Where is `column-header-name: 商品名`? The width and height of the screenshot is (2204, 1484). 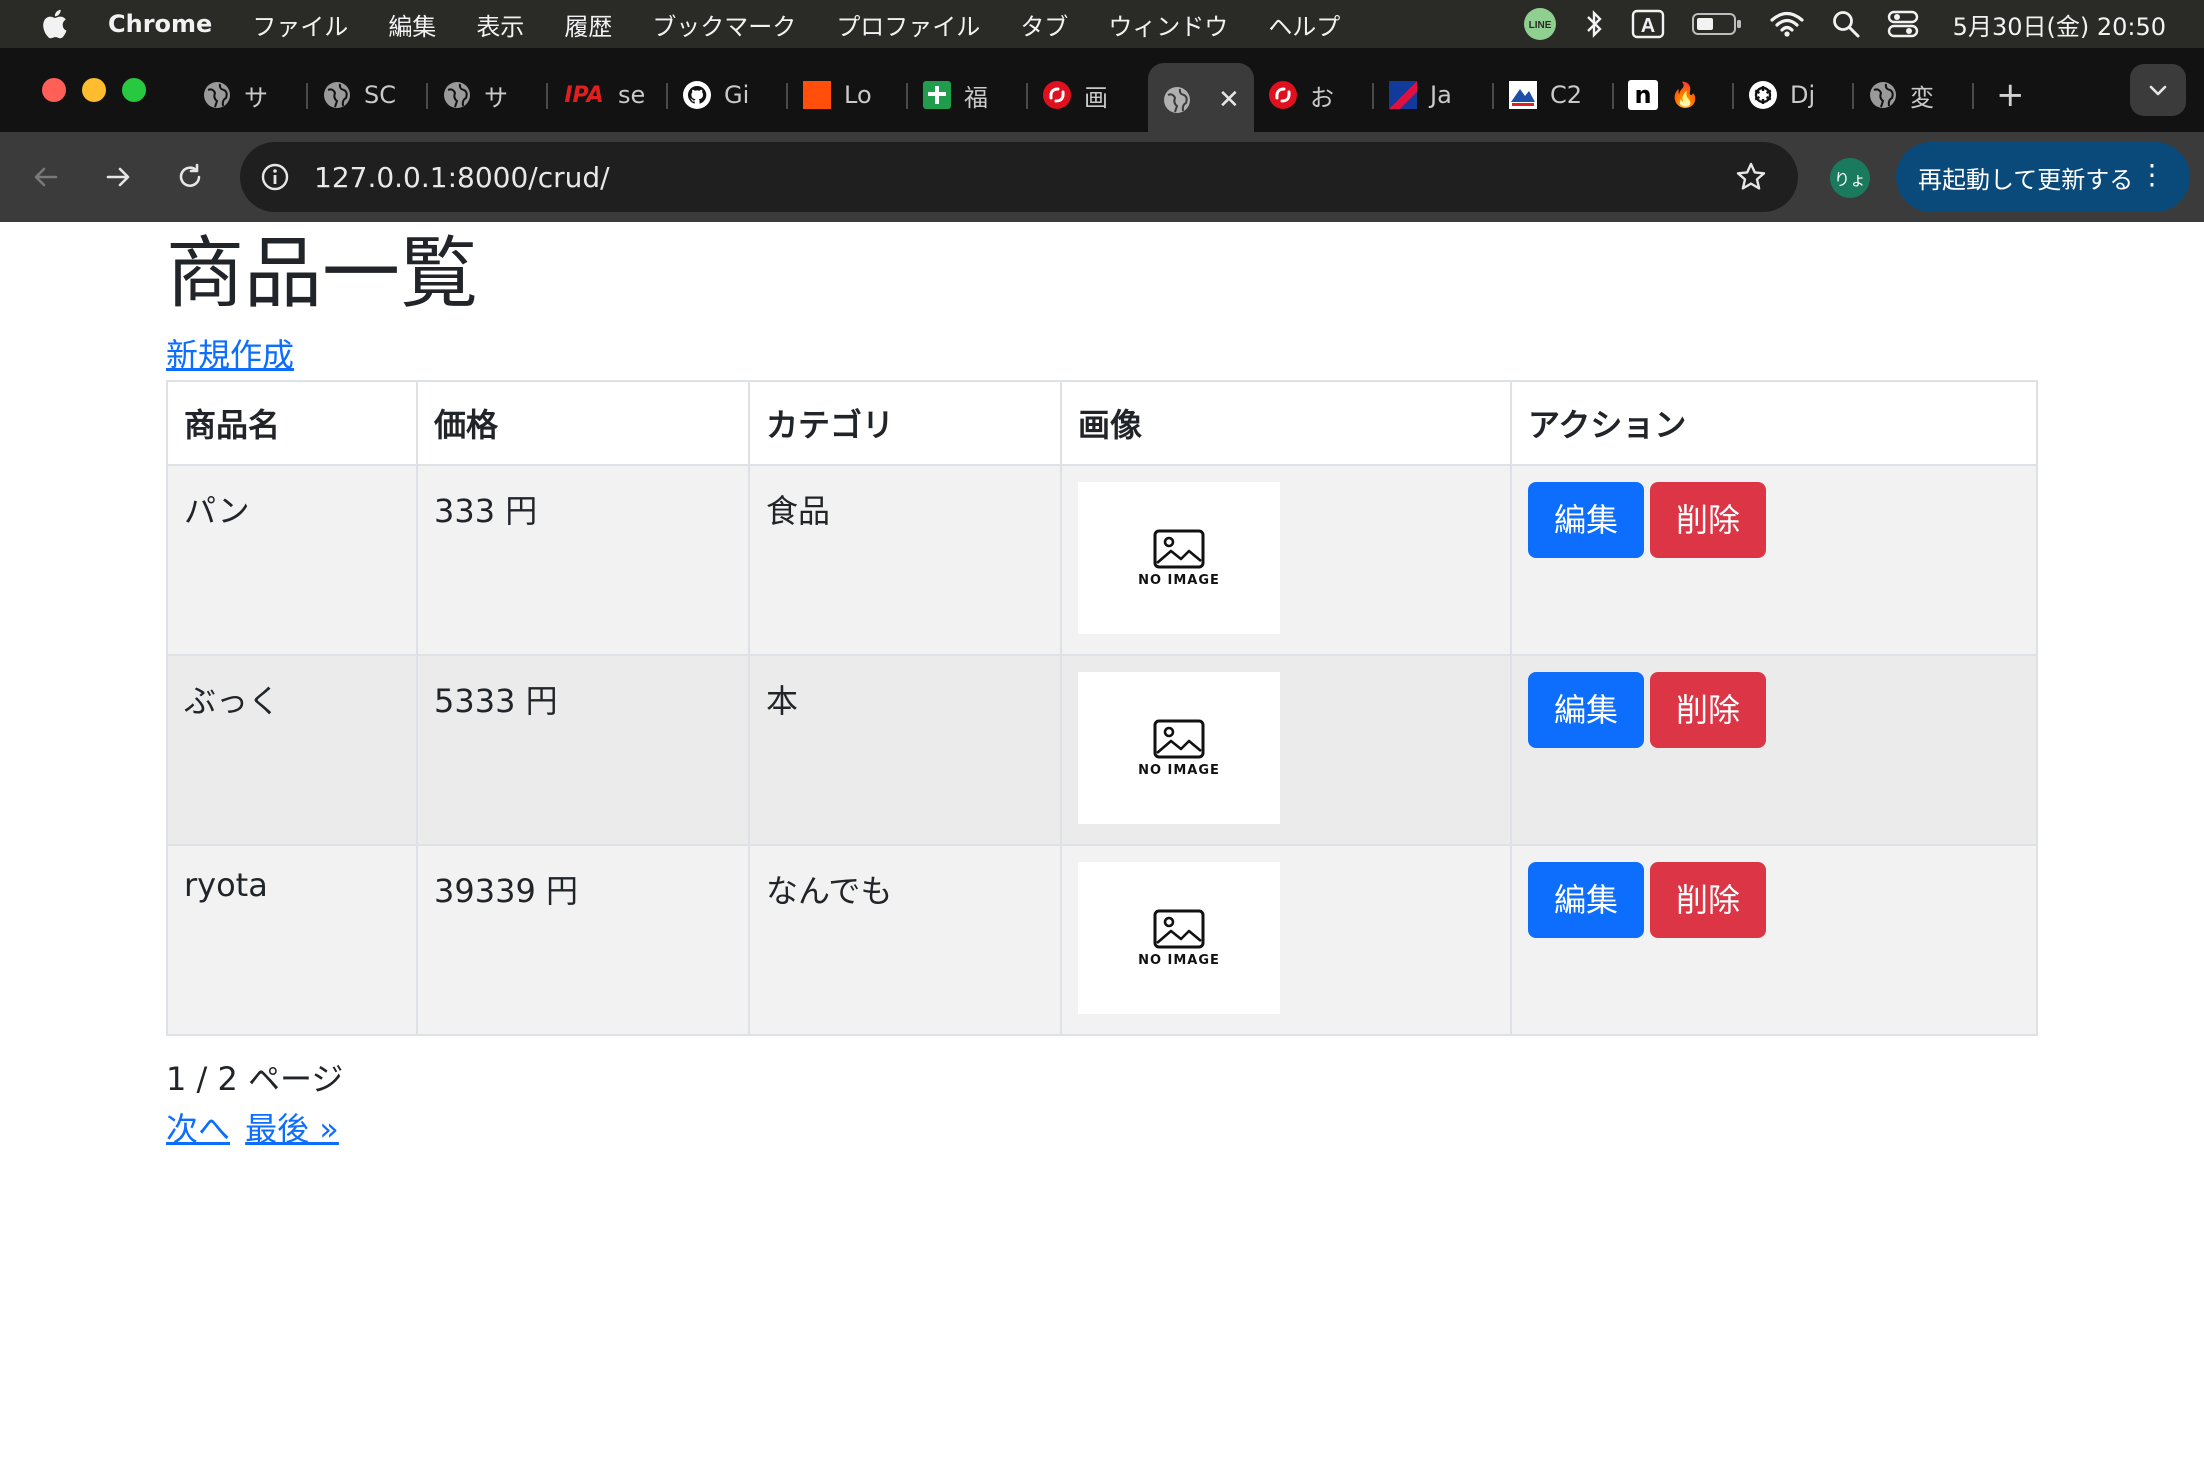 column-header-name: 商品名 is located at coordinates (292, 423).